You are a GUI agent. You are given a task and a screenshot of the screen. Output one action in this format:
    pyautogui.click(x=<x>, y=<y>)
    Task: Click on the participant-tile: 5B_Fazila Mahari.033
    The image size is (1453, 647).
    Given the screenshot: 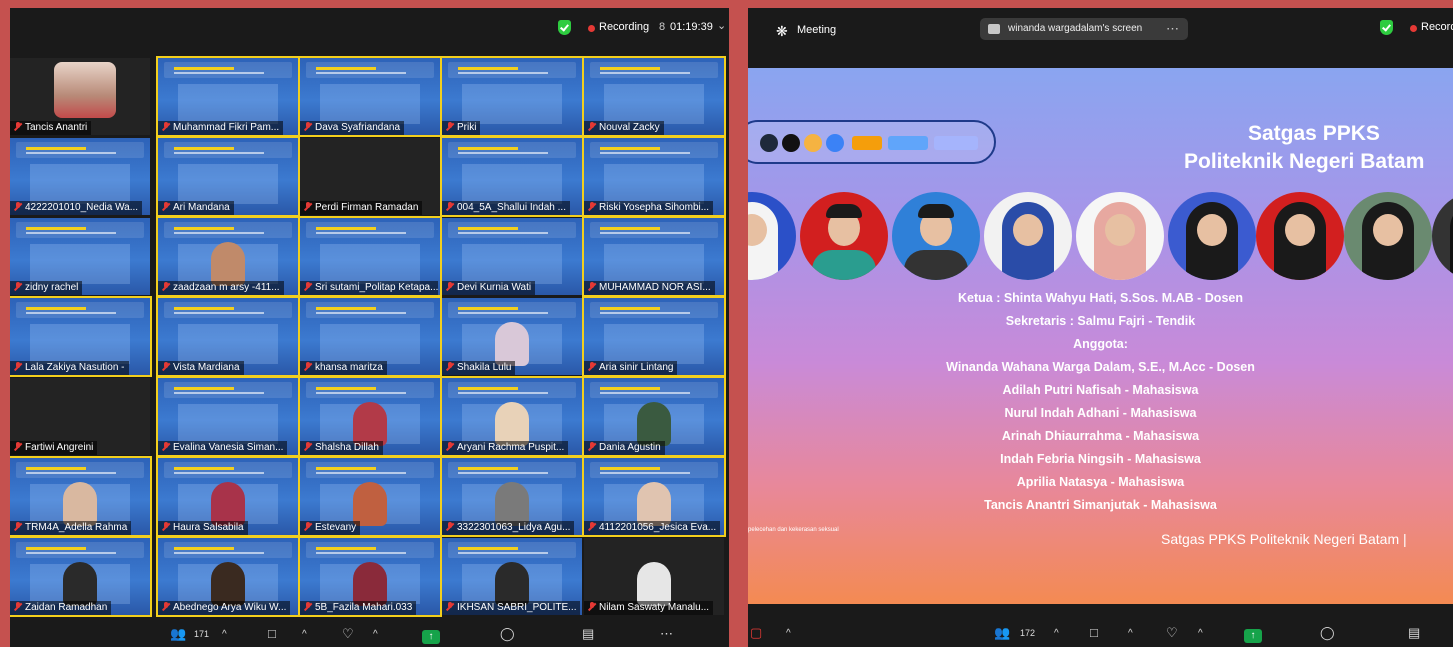 What is the action you would take?
    pyautogui.click(x=370, y=576)
    